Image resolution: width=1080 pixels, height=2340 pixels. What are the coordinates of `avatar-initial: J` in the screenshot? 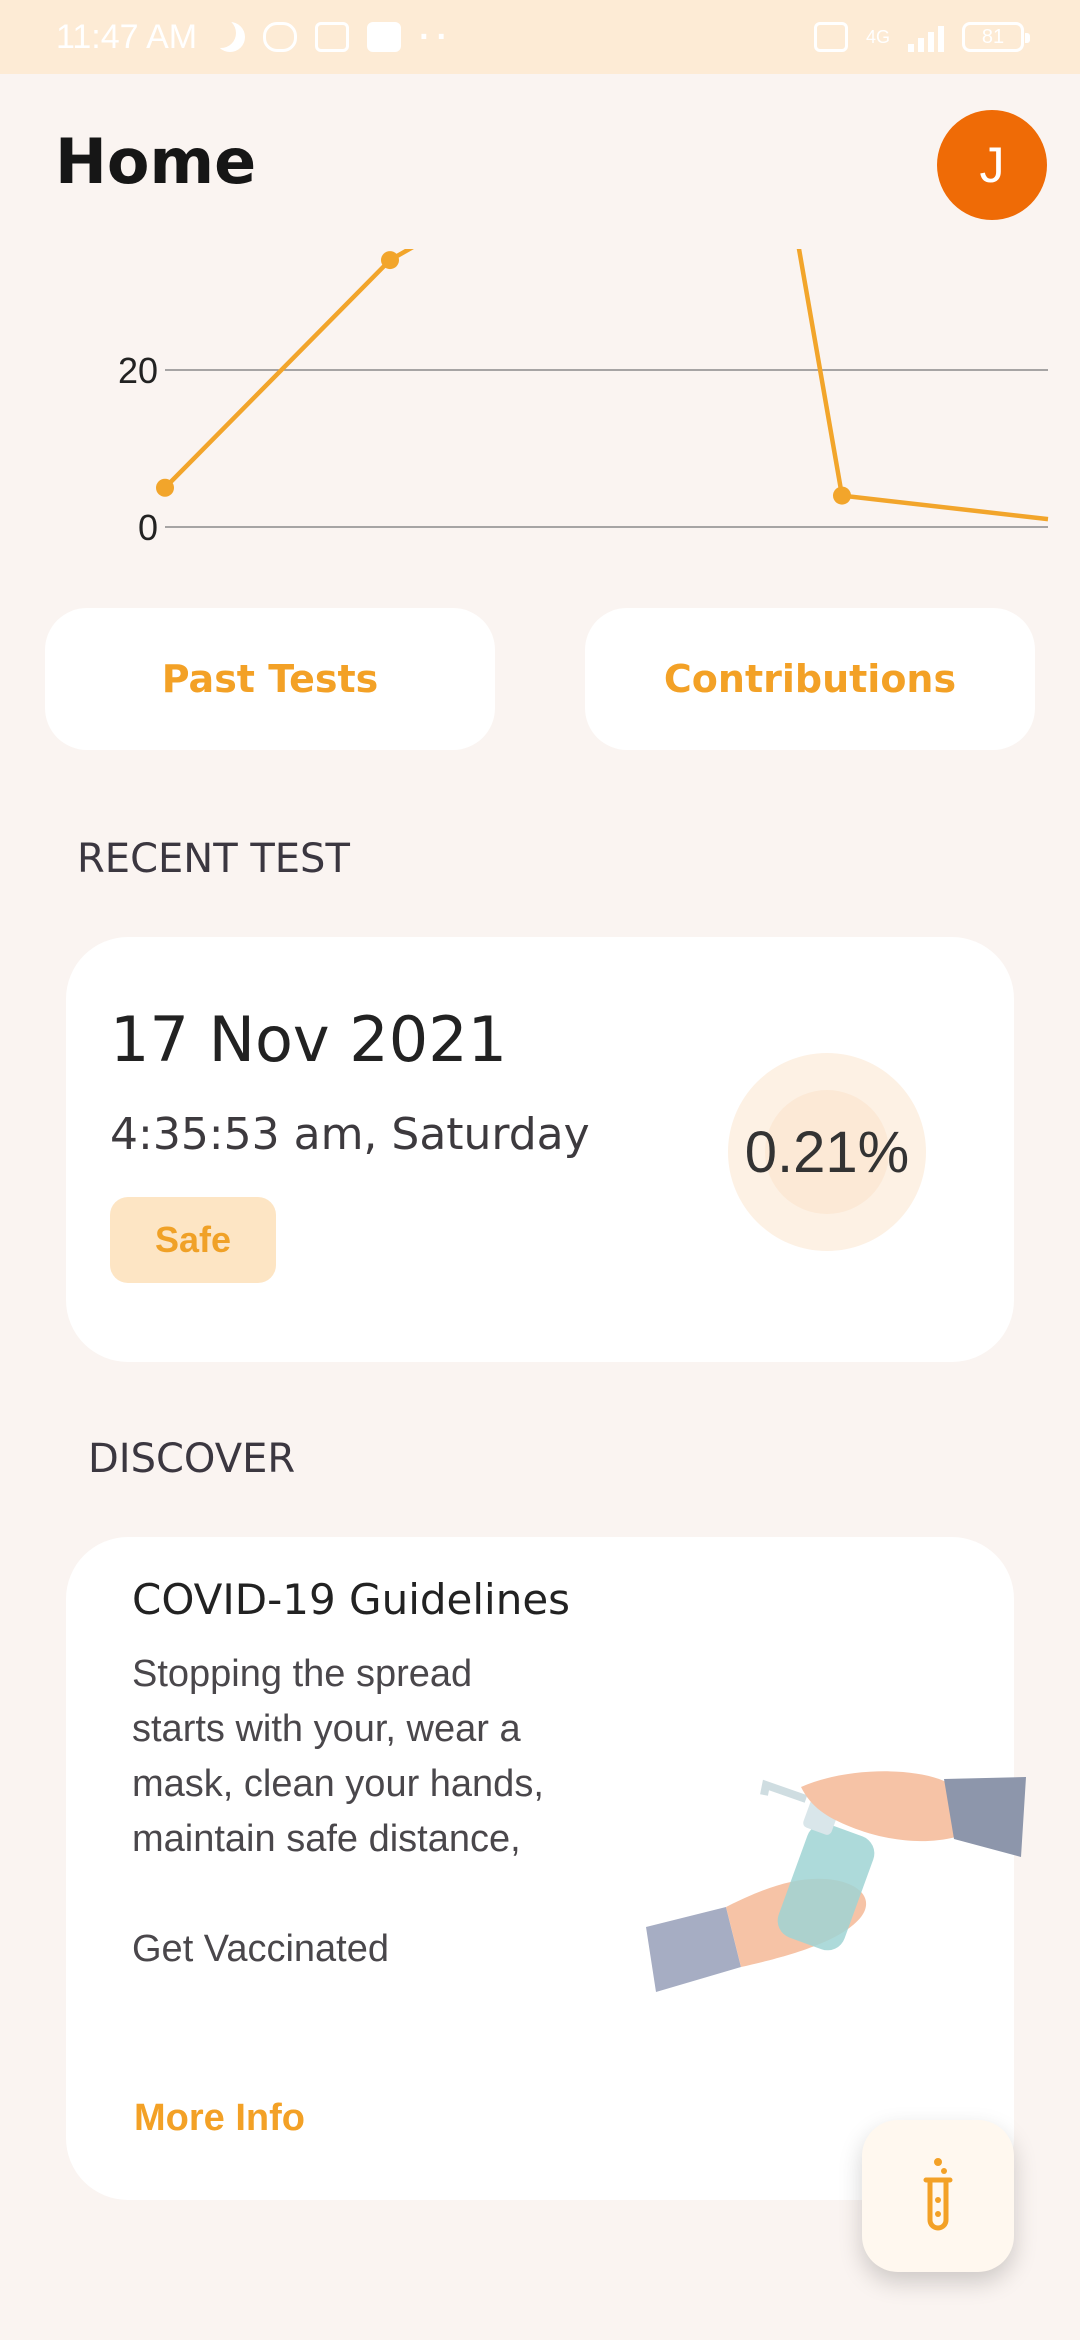 It's located at (992, 165).